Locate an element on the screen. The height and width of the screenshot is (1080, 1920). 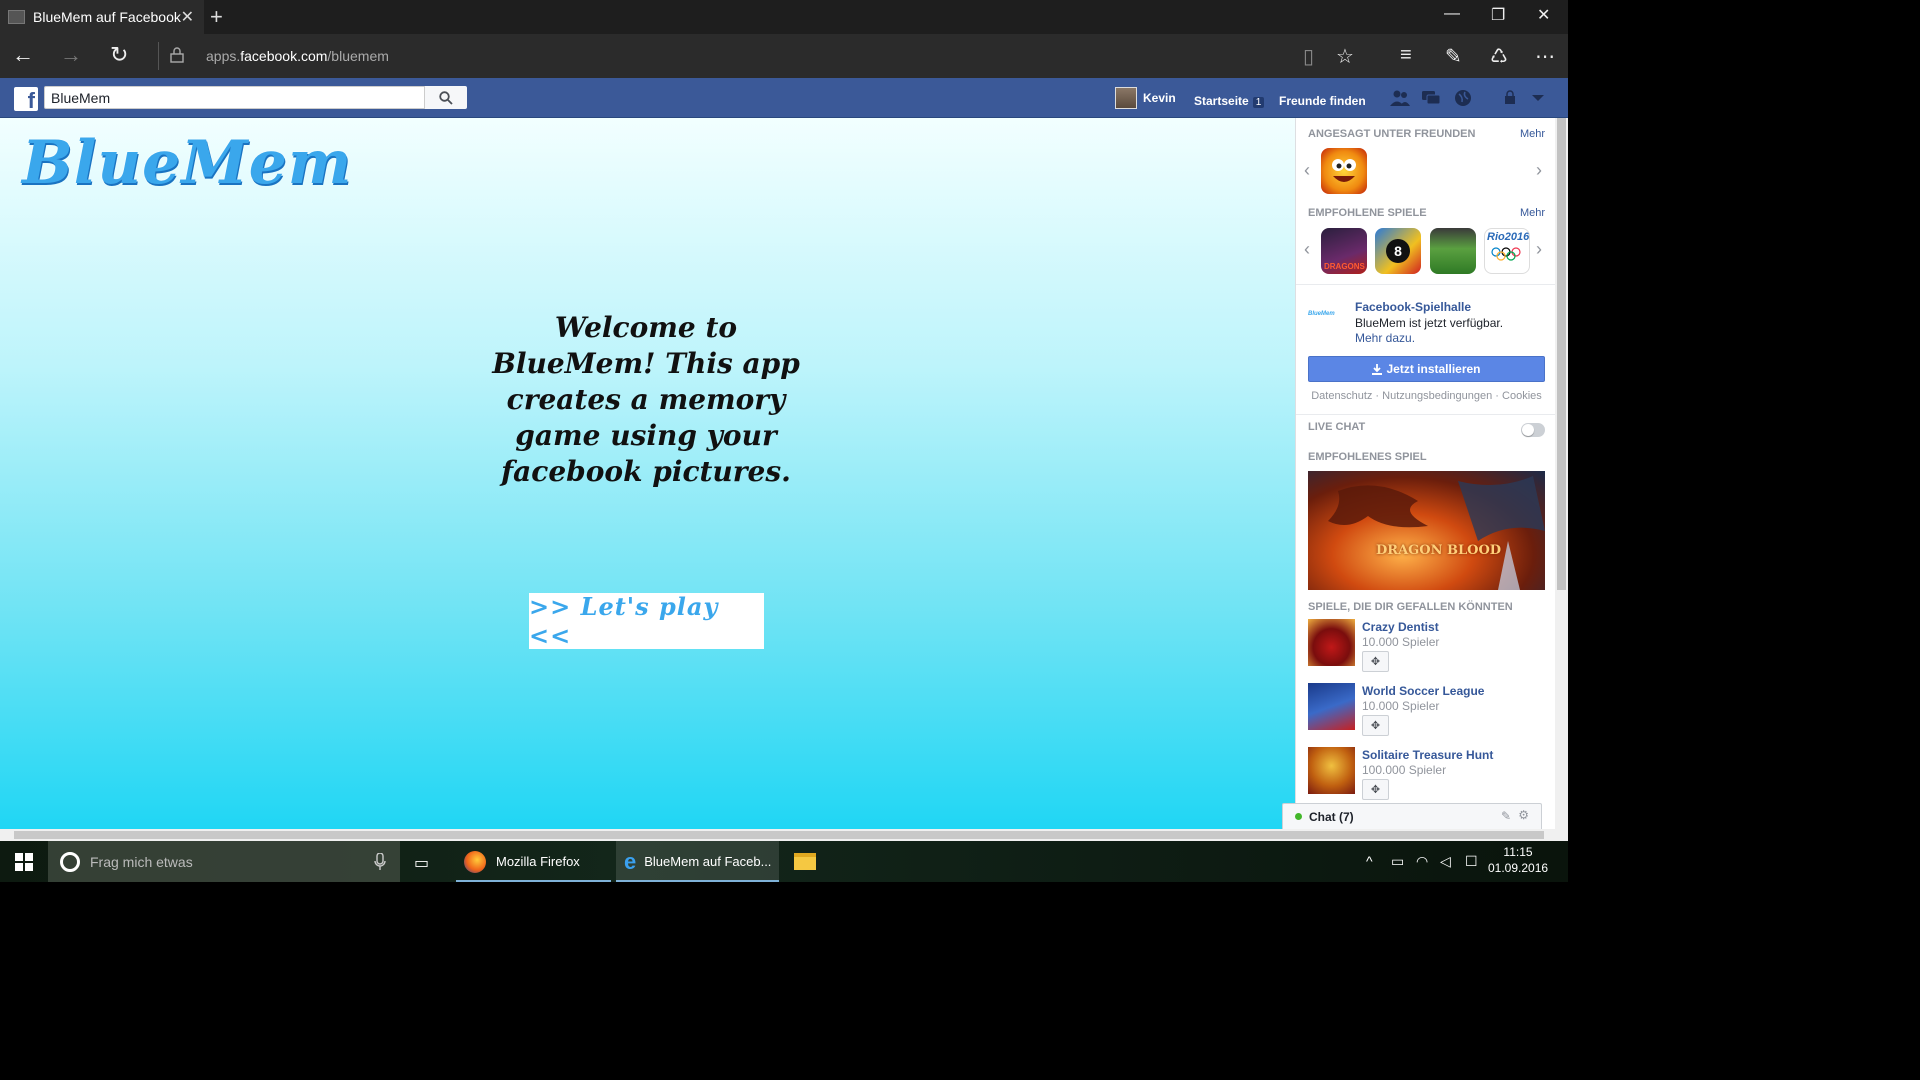
windows-logo-icon is located at coordinates (24, 861).